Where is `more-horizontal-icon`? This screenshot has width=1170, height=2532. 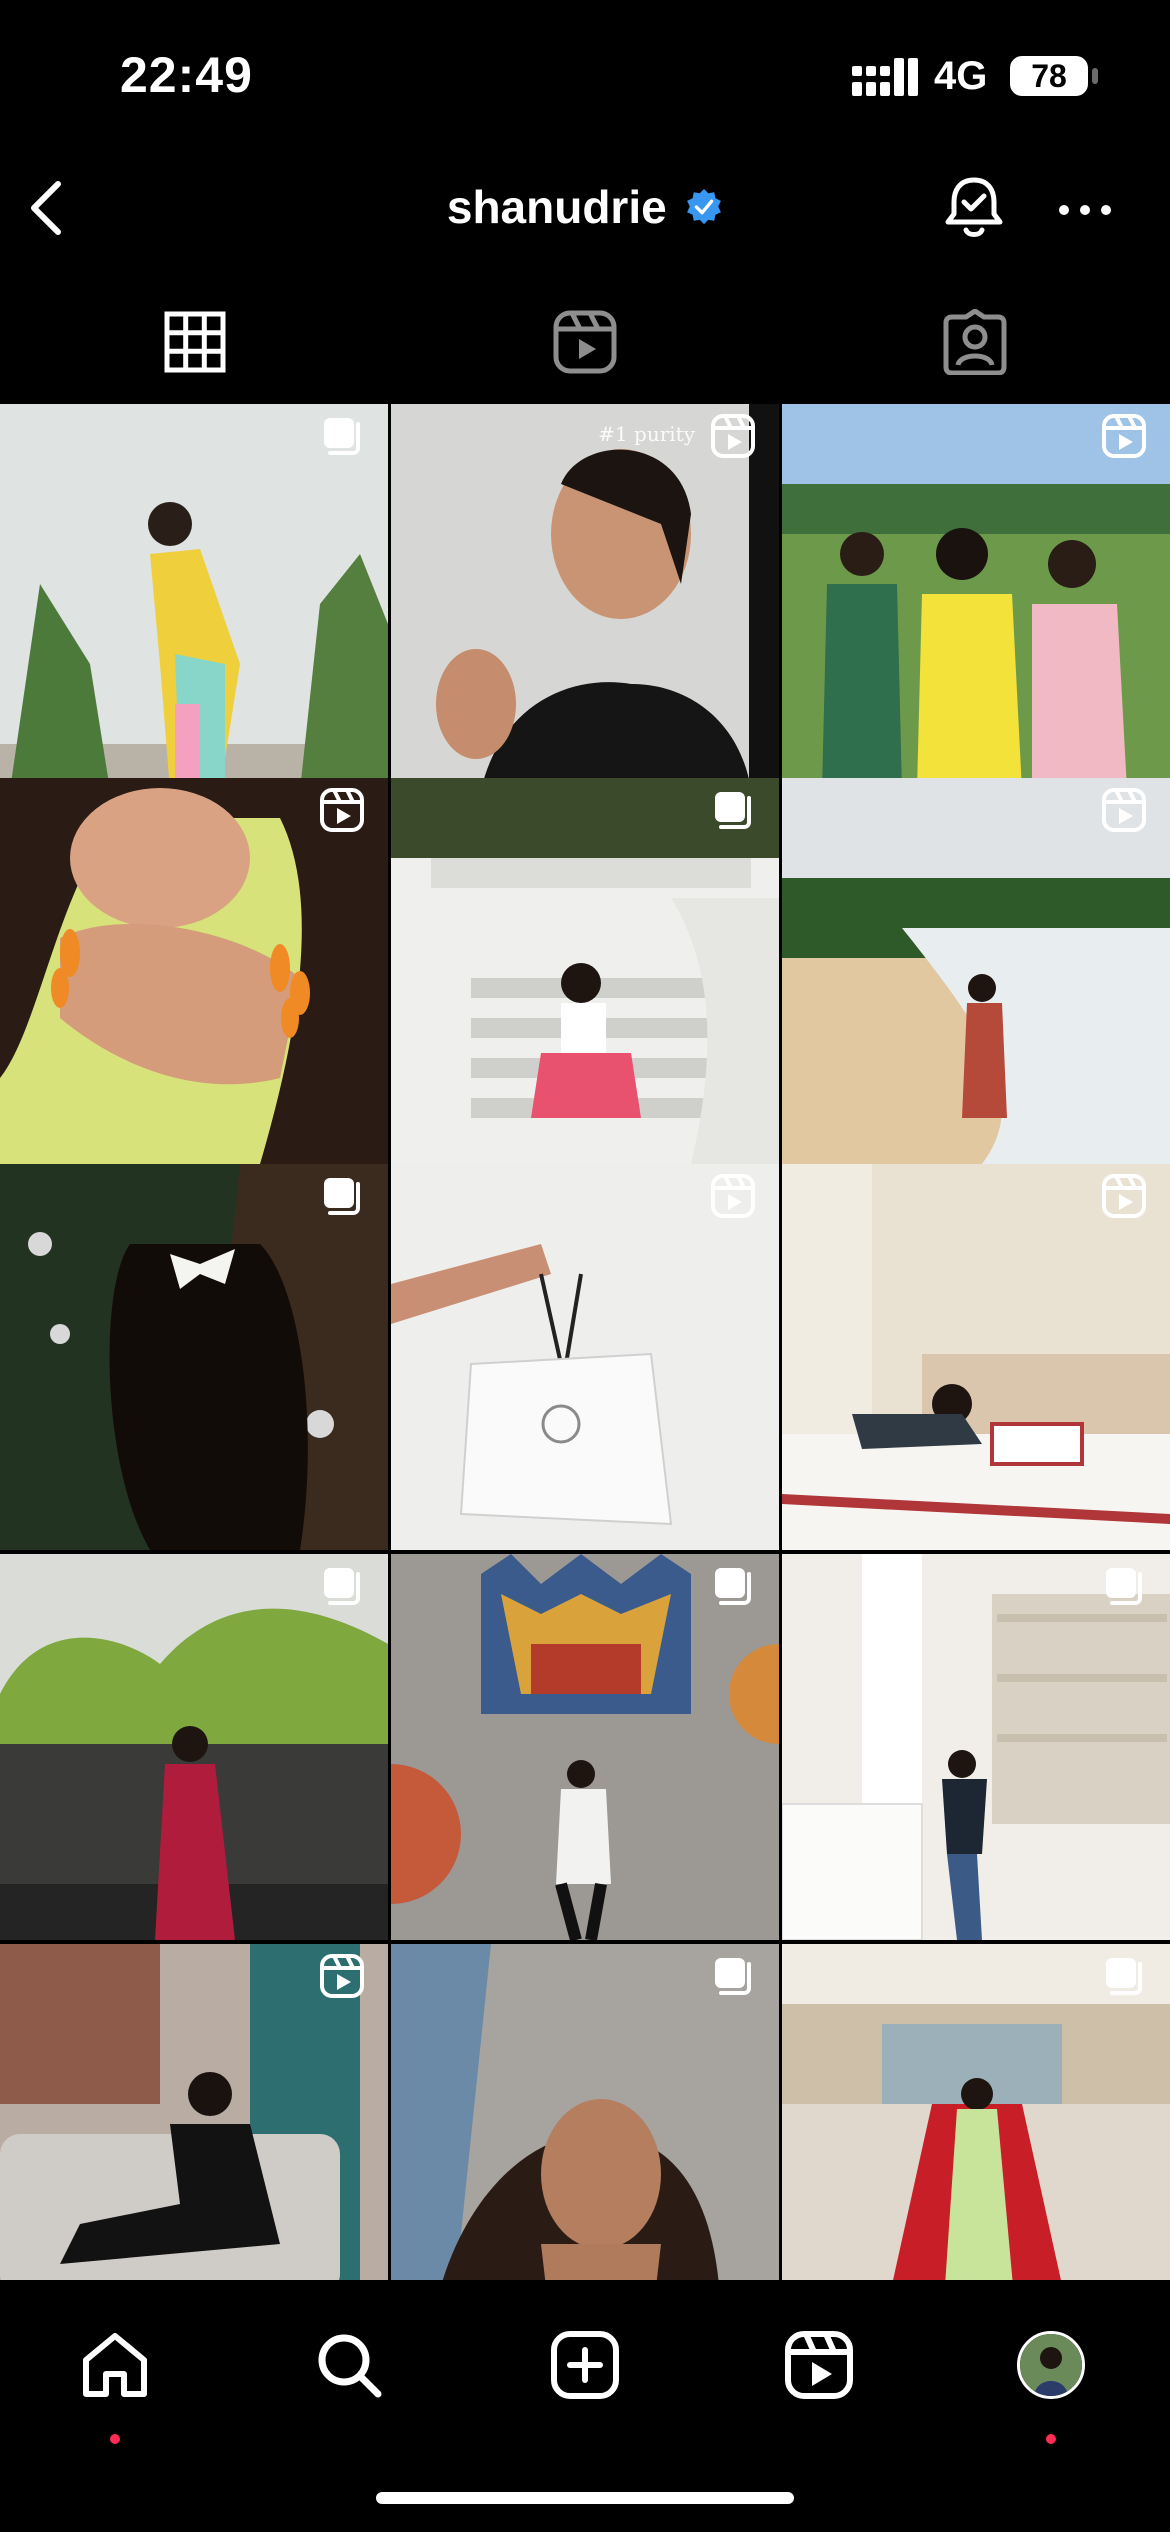 more-horizontal-icon is located at coordinates (1085, 210).